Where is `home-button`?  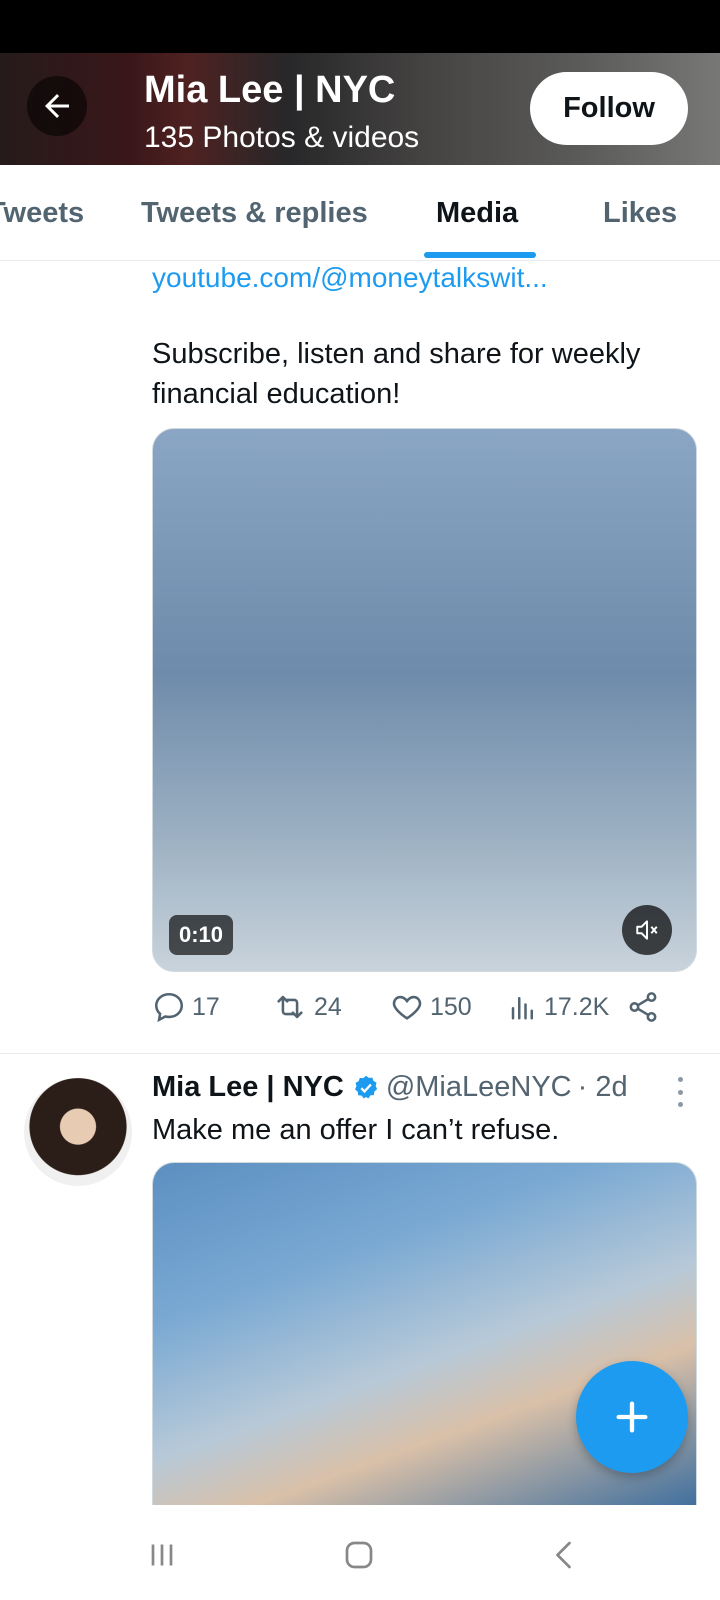
home-button is located at coordinates (359, 1555).